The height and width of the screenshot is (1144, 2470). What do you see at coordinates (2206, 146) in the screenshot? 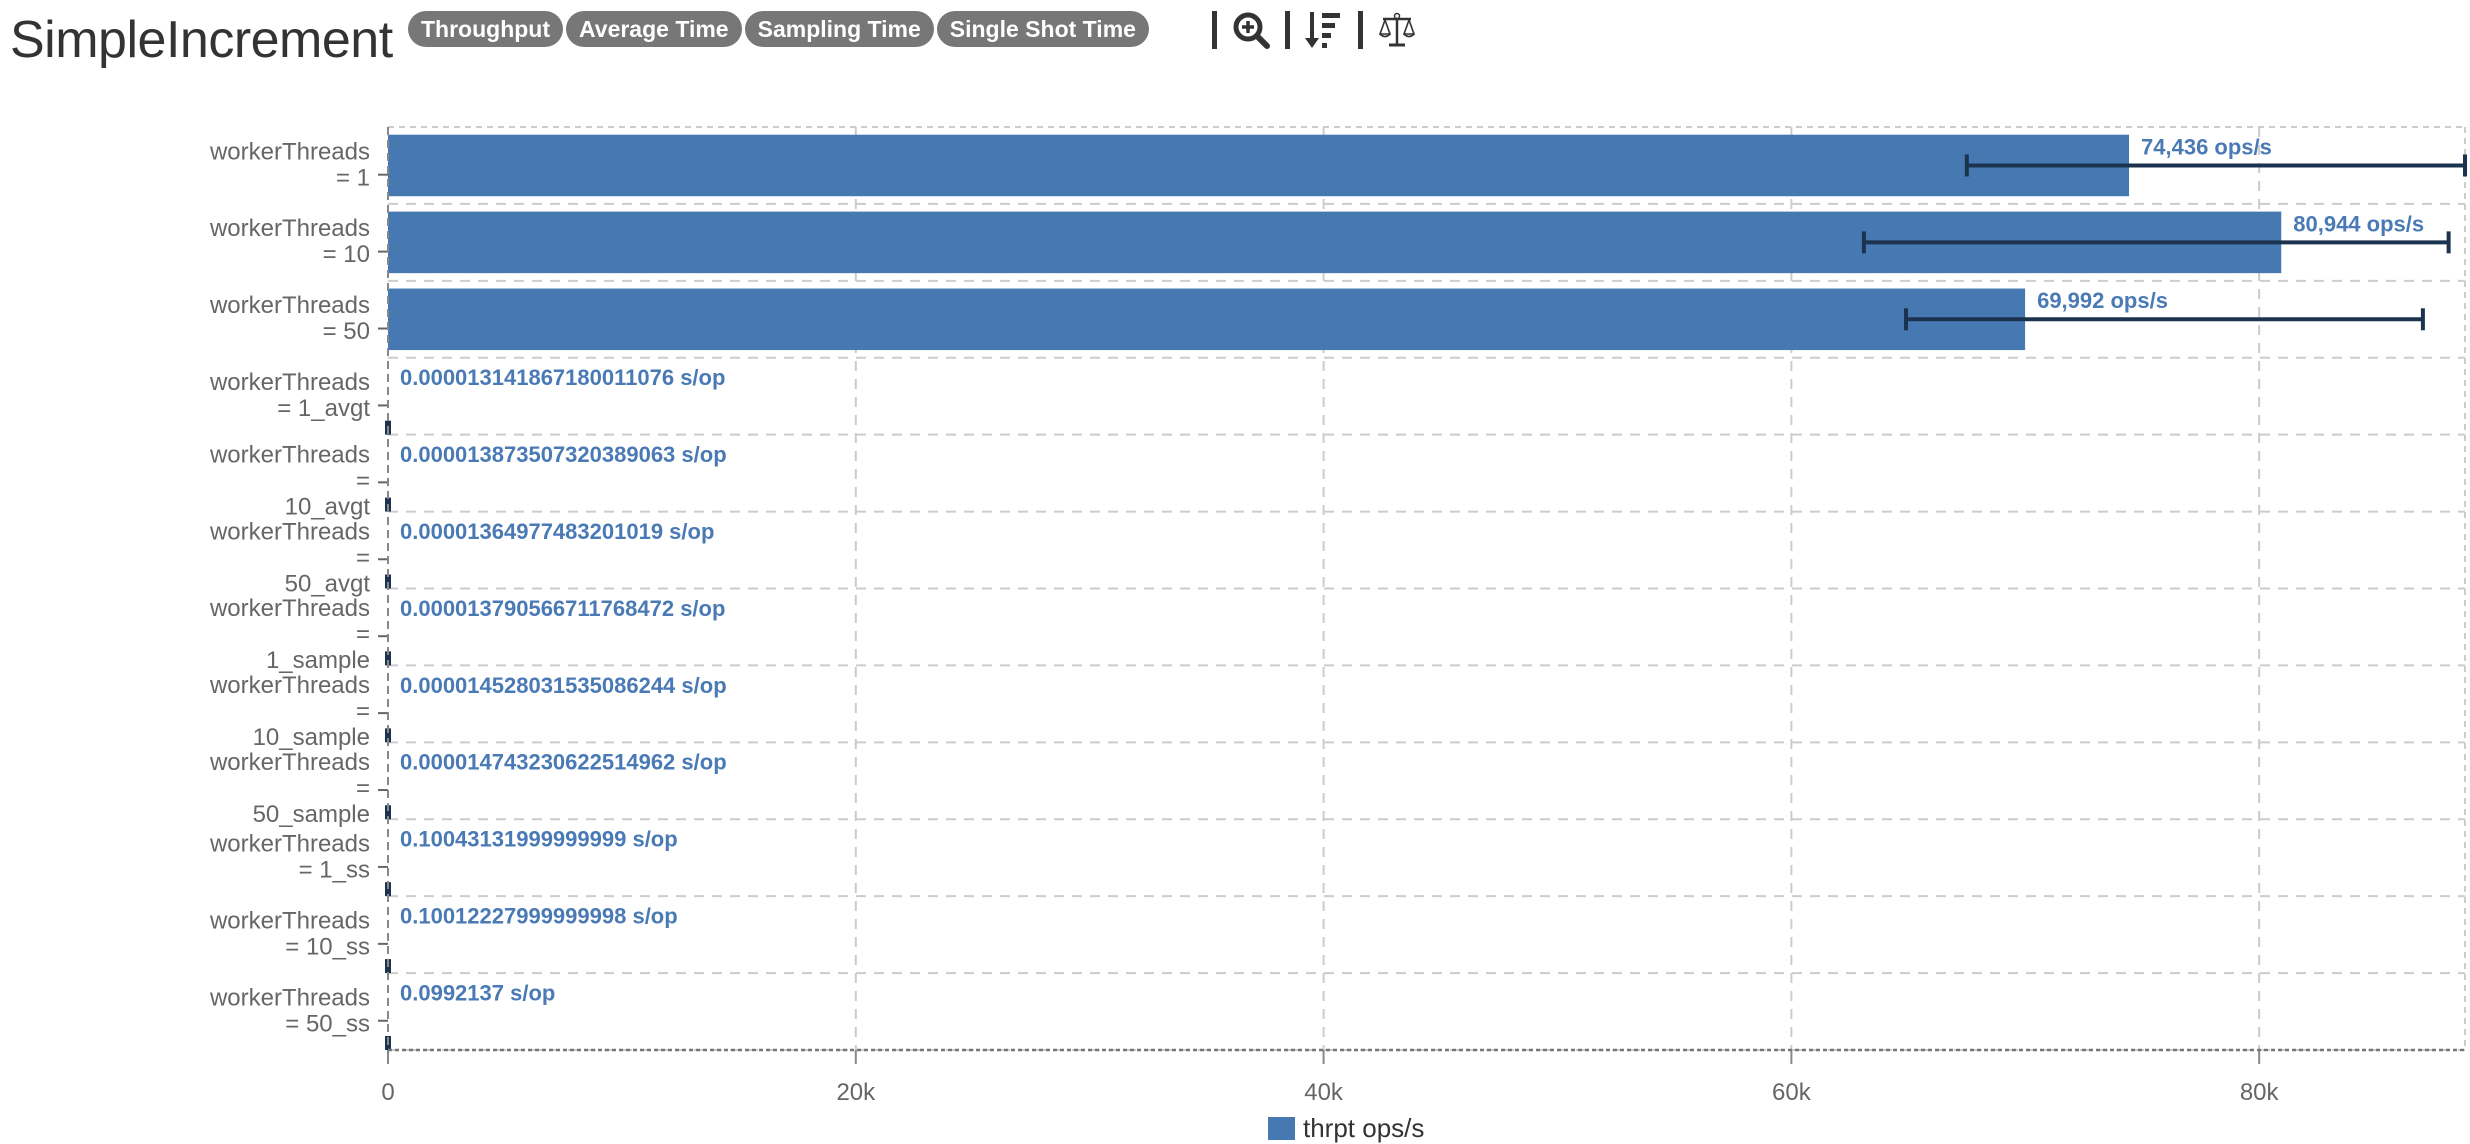
I see `data-label: 74,436 ops/s` at bounding box center [2206, 146].